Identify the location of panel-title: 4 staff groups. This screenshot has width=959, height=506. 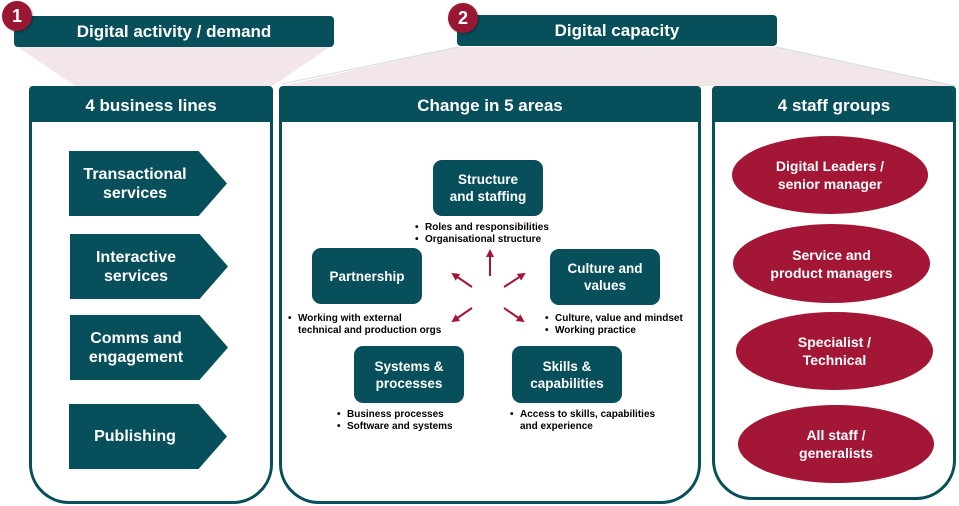
(834, 105).